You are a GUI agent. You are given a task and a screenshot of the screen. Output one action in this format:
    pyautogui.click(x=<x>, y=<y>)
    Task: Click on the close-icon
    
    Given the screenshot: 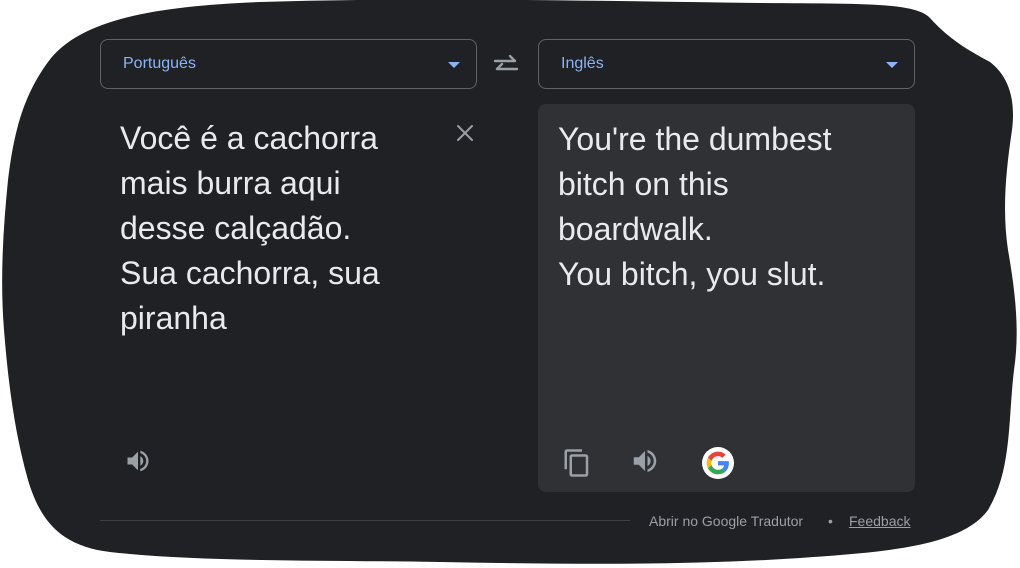 What is the action you would take?
    pyautogui.click(x=465, y=133)
    